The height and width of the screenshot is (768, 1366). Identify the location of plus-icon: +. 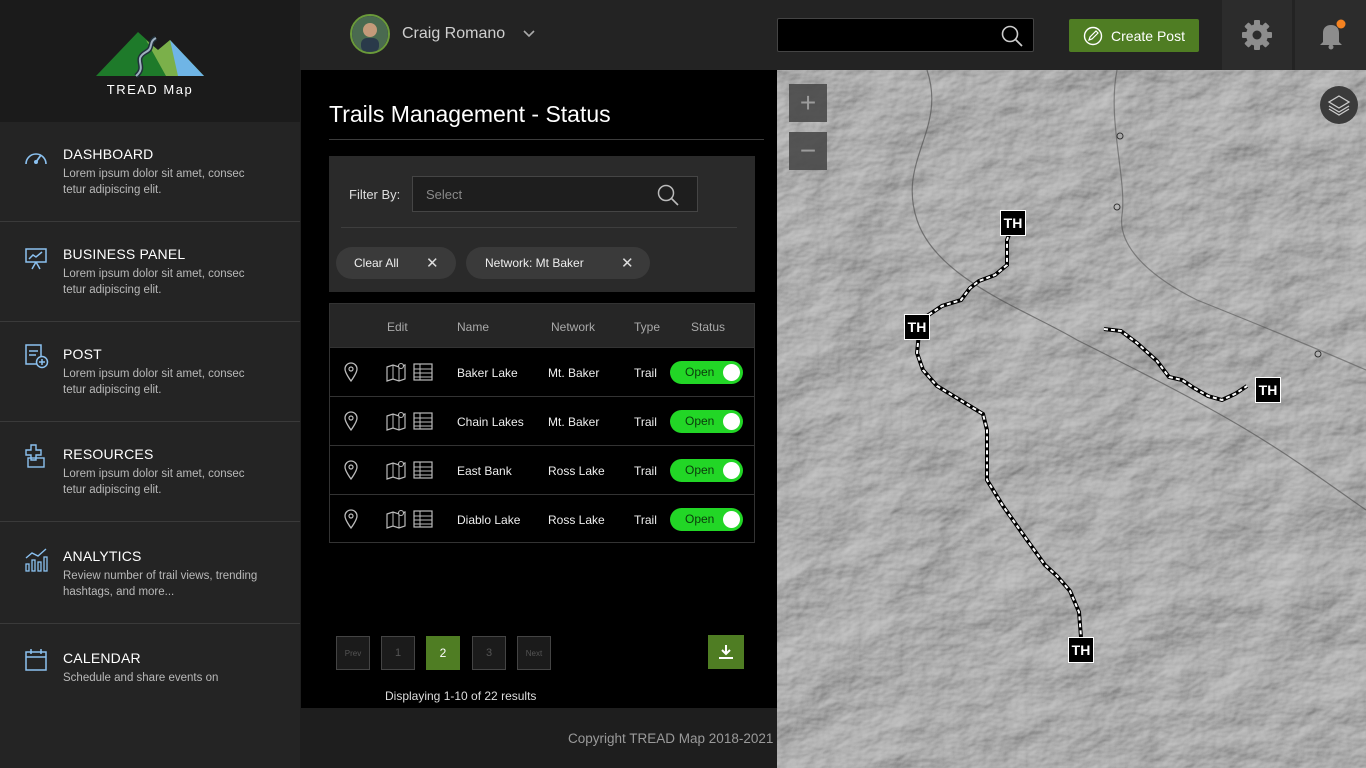
(808, 102).